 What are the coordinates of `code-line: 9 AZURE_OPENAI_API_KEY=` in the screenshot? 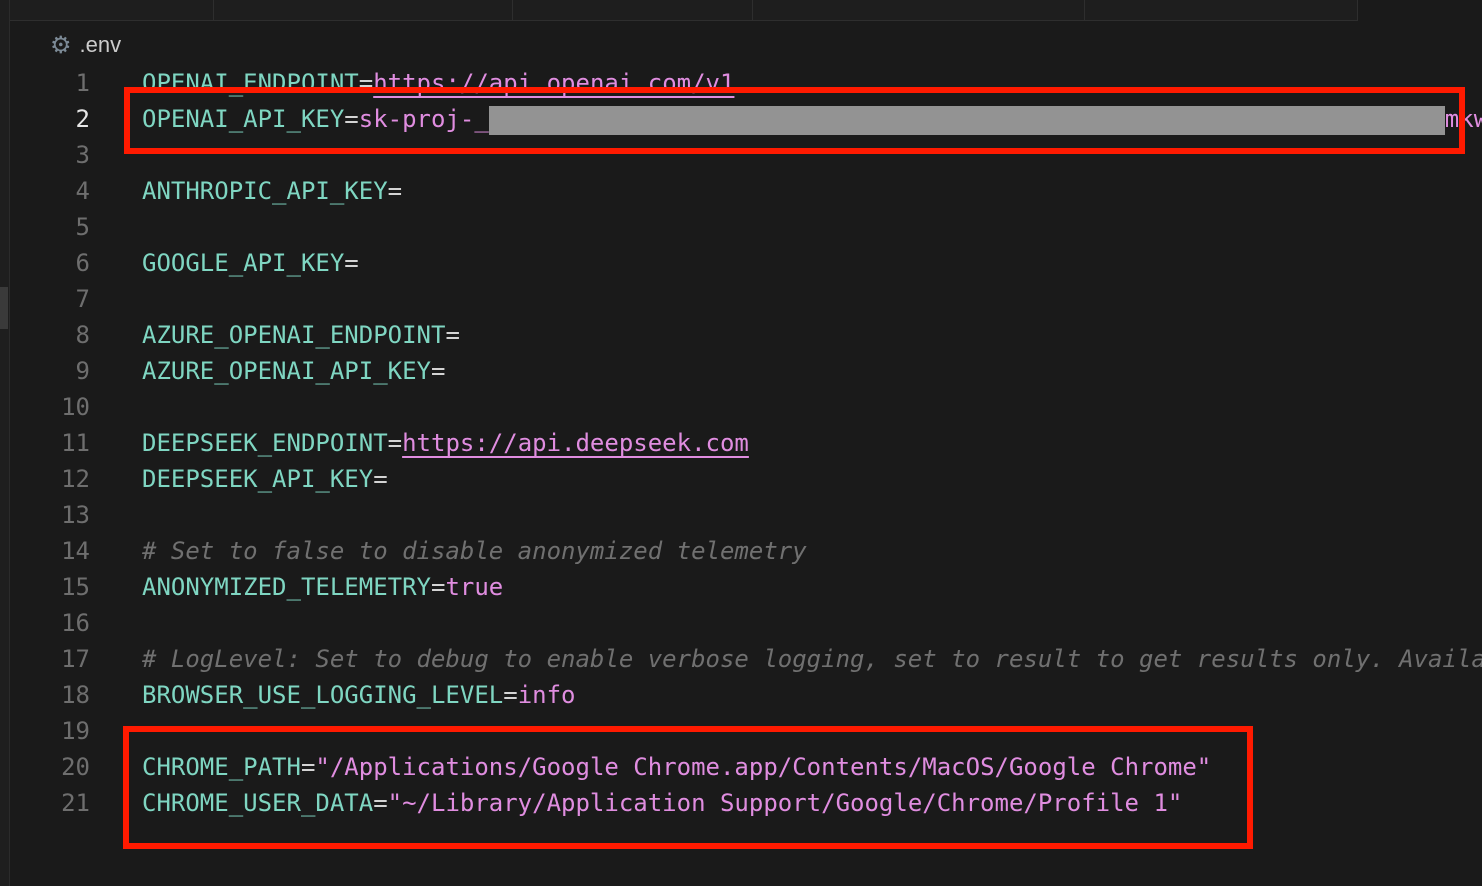 It's located at (741, 371).